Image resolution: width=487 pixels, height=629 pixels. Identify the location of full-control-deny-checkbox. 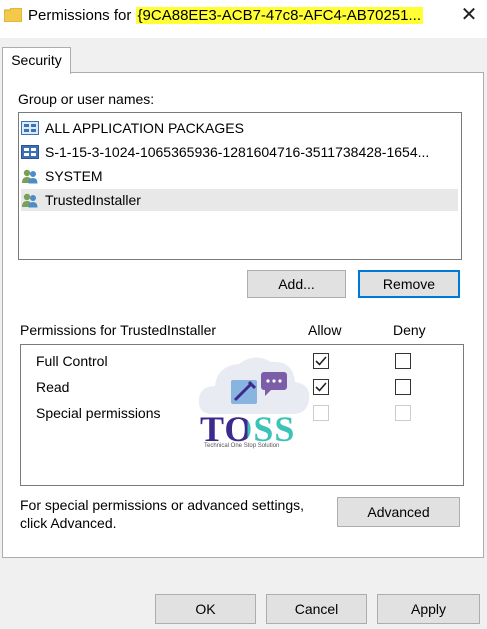
(403, 361).